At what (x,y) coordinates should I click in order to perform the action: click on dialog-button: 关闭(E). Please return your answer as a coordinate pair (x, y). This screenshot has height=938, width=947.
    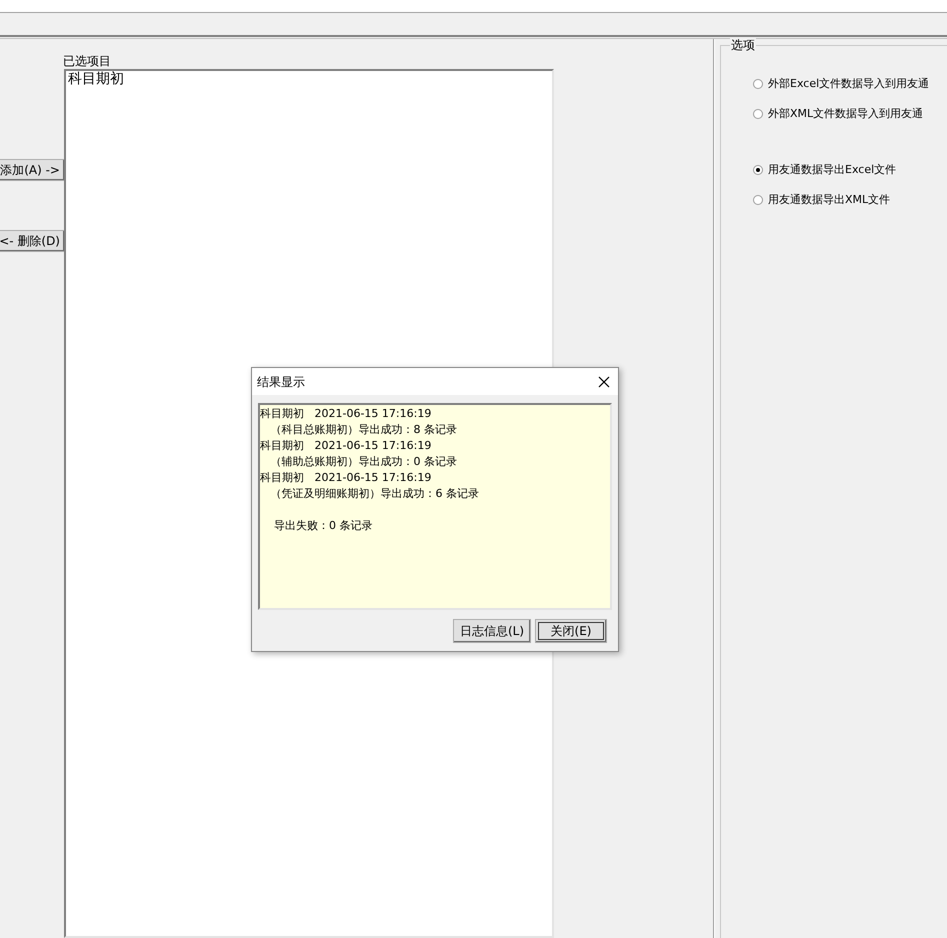
    Looking at the image, I should click on (571, 631).